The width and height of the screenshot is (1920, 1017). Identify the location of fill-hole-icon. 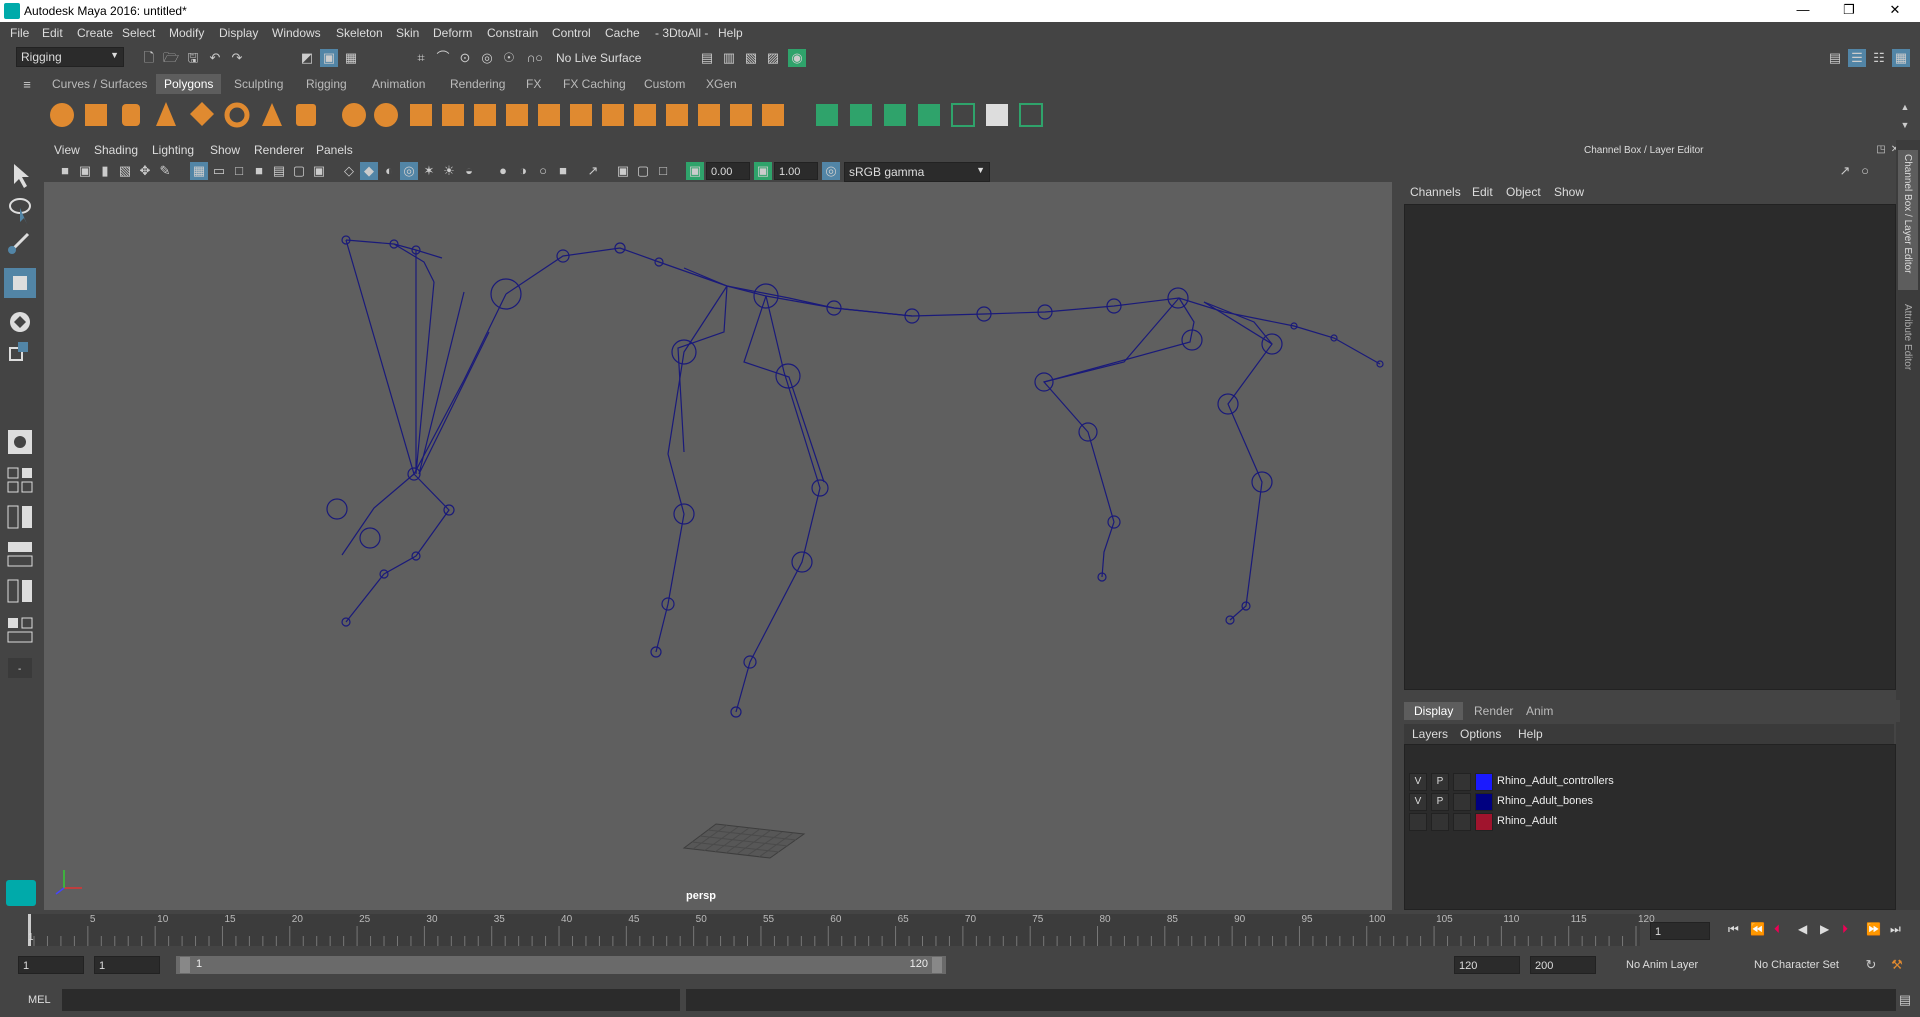
(613, 115).